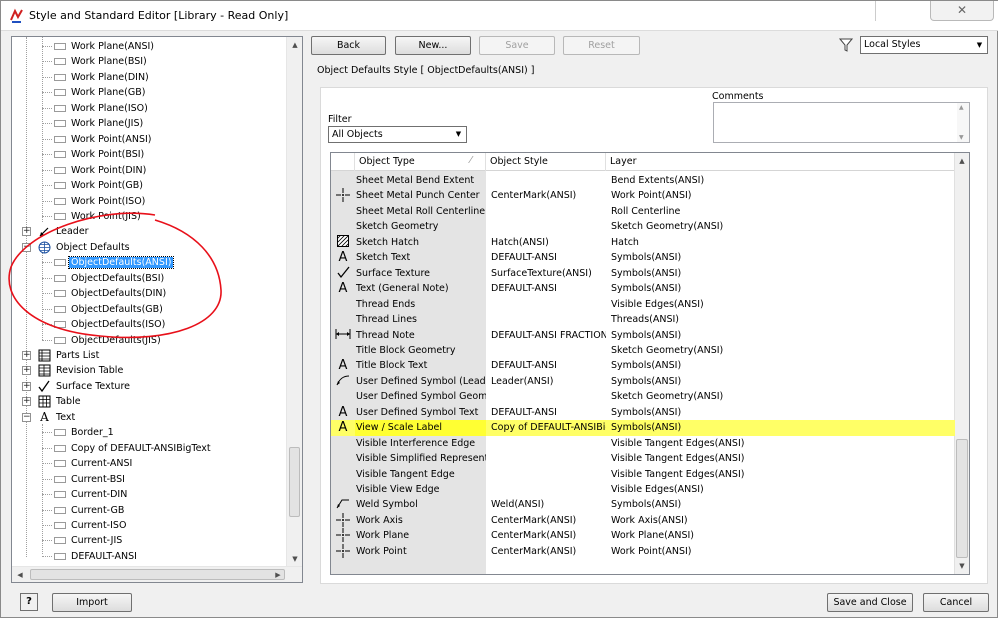  I want to click on tree-item: Work Plane(ANSI), so click(99, 46).